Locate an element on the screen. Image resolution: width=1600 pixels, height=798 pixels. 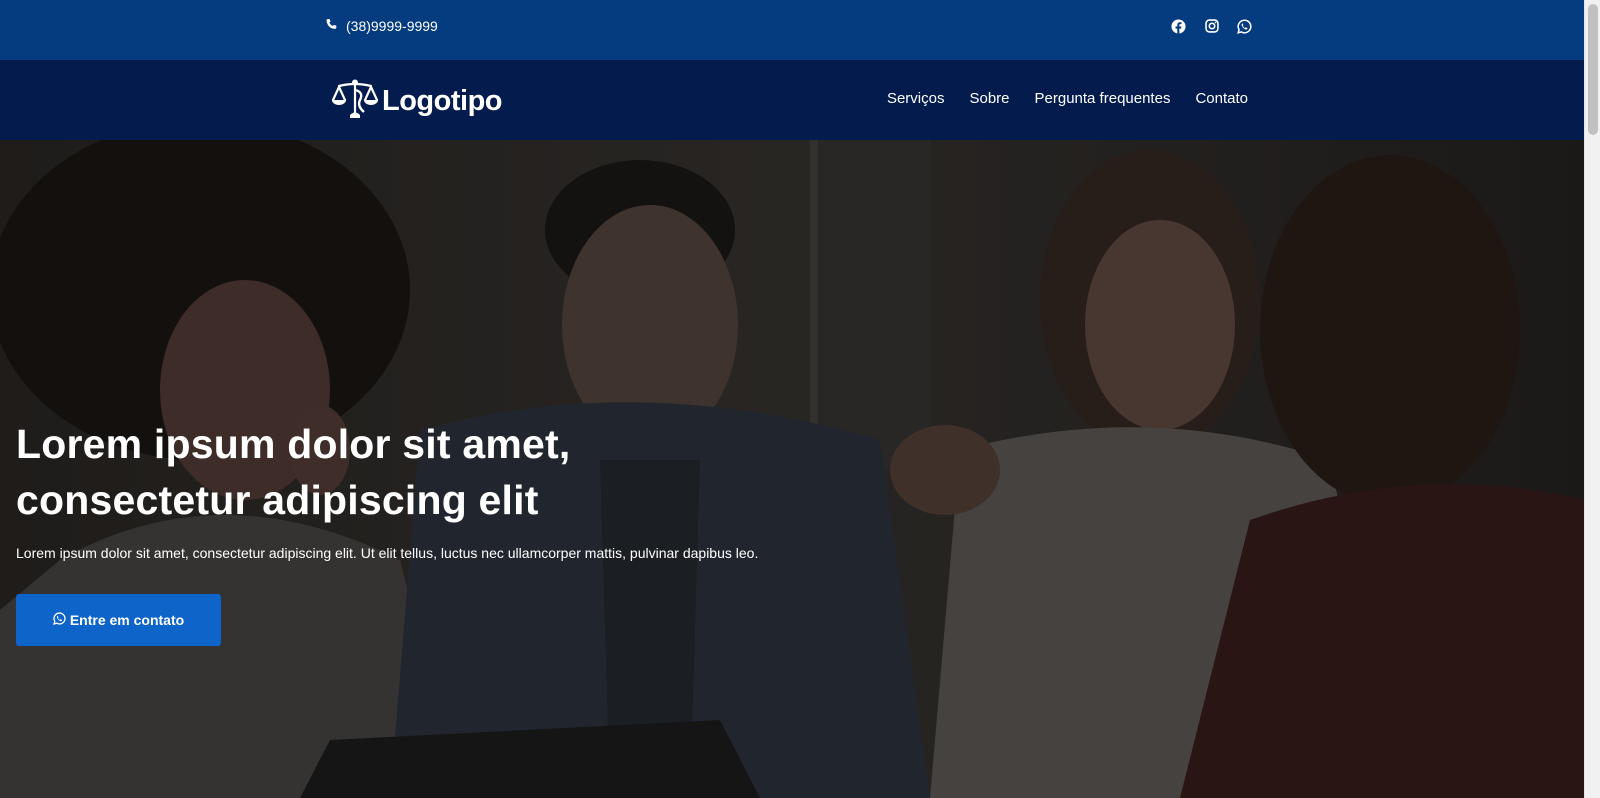
facebook-icon is located at coordinates (1178, 28).